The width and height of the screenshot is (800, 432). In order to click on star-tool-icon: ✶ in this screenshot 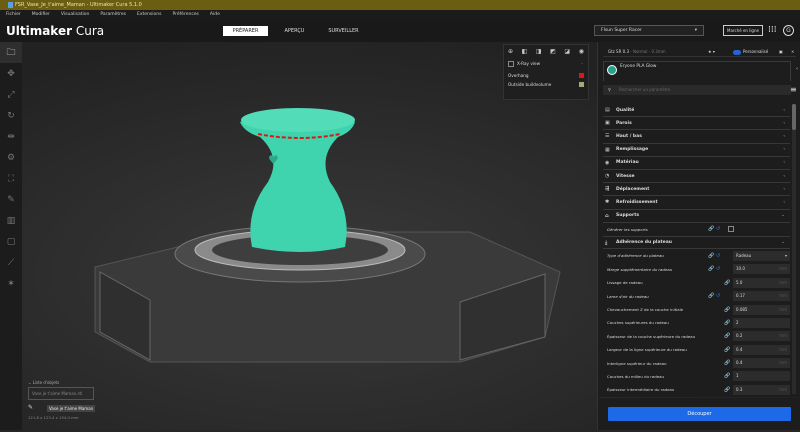, I will do `click(11, 283)`.